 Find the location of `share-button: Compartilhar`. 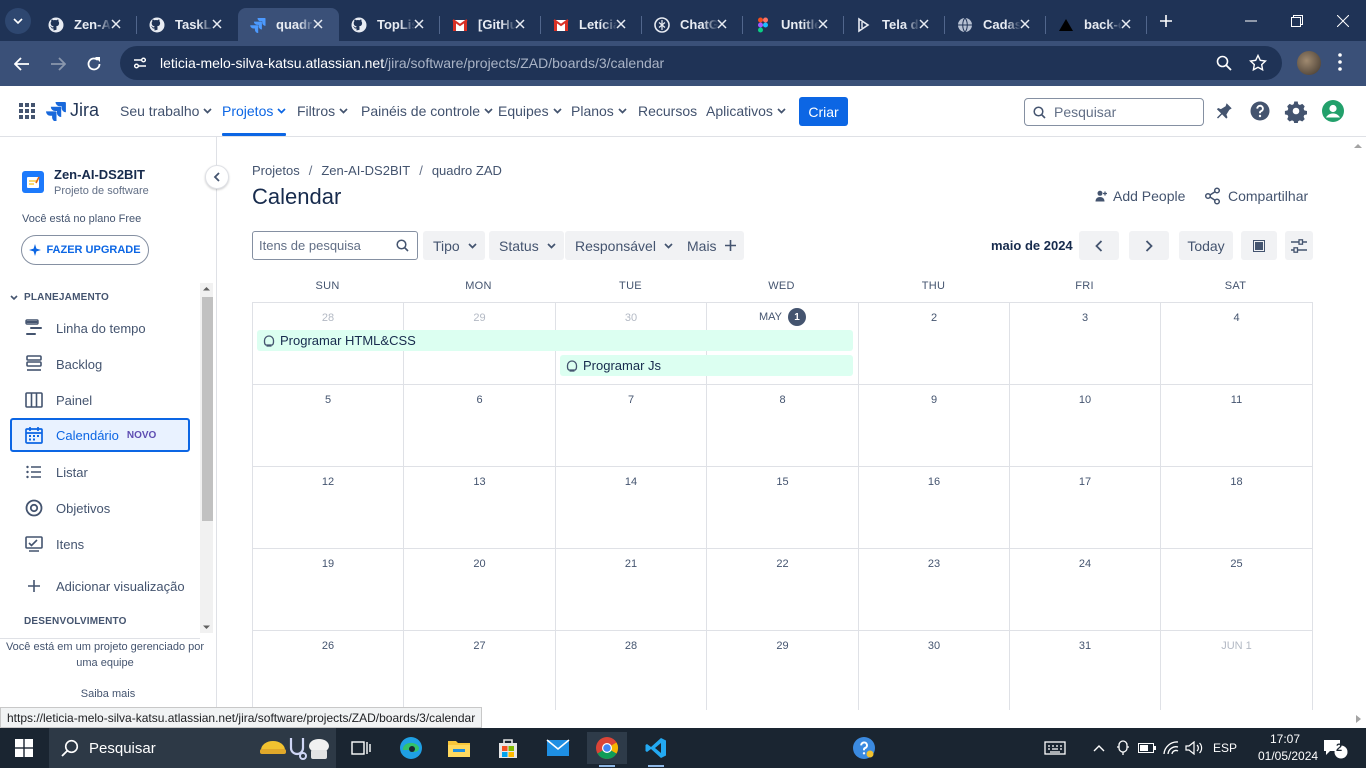

share-button: Compartilhar is located at coordinates (1256, 196).